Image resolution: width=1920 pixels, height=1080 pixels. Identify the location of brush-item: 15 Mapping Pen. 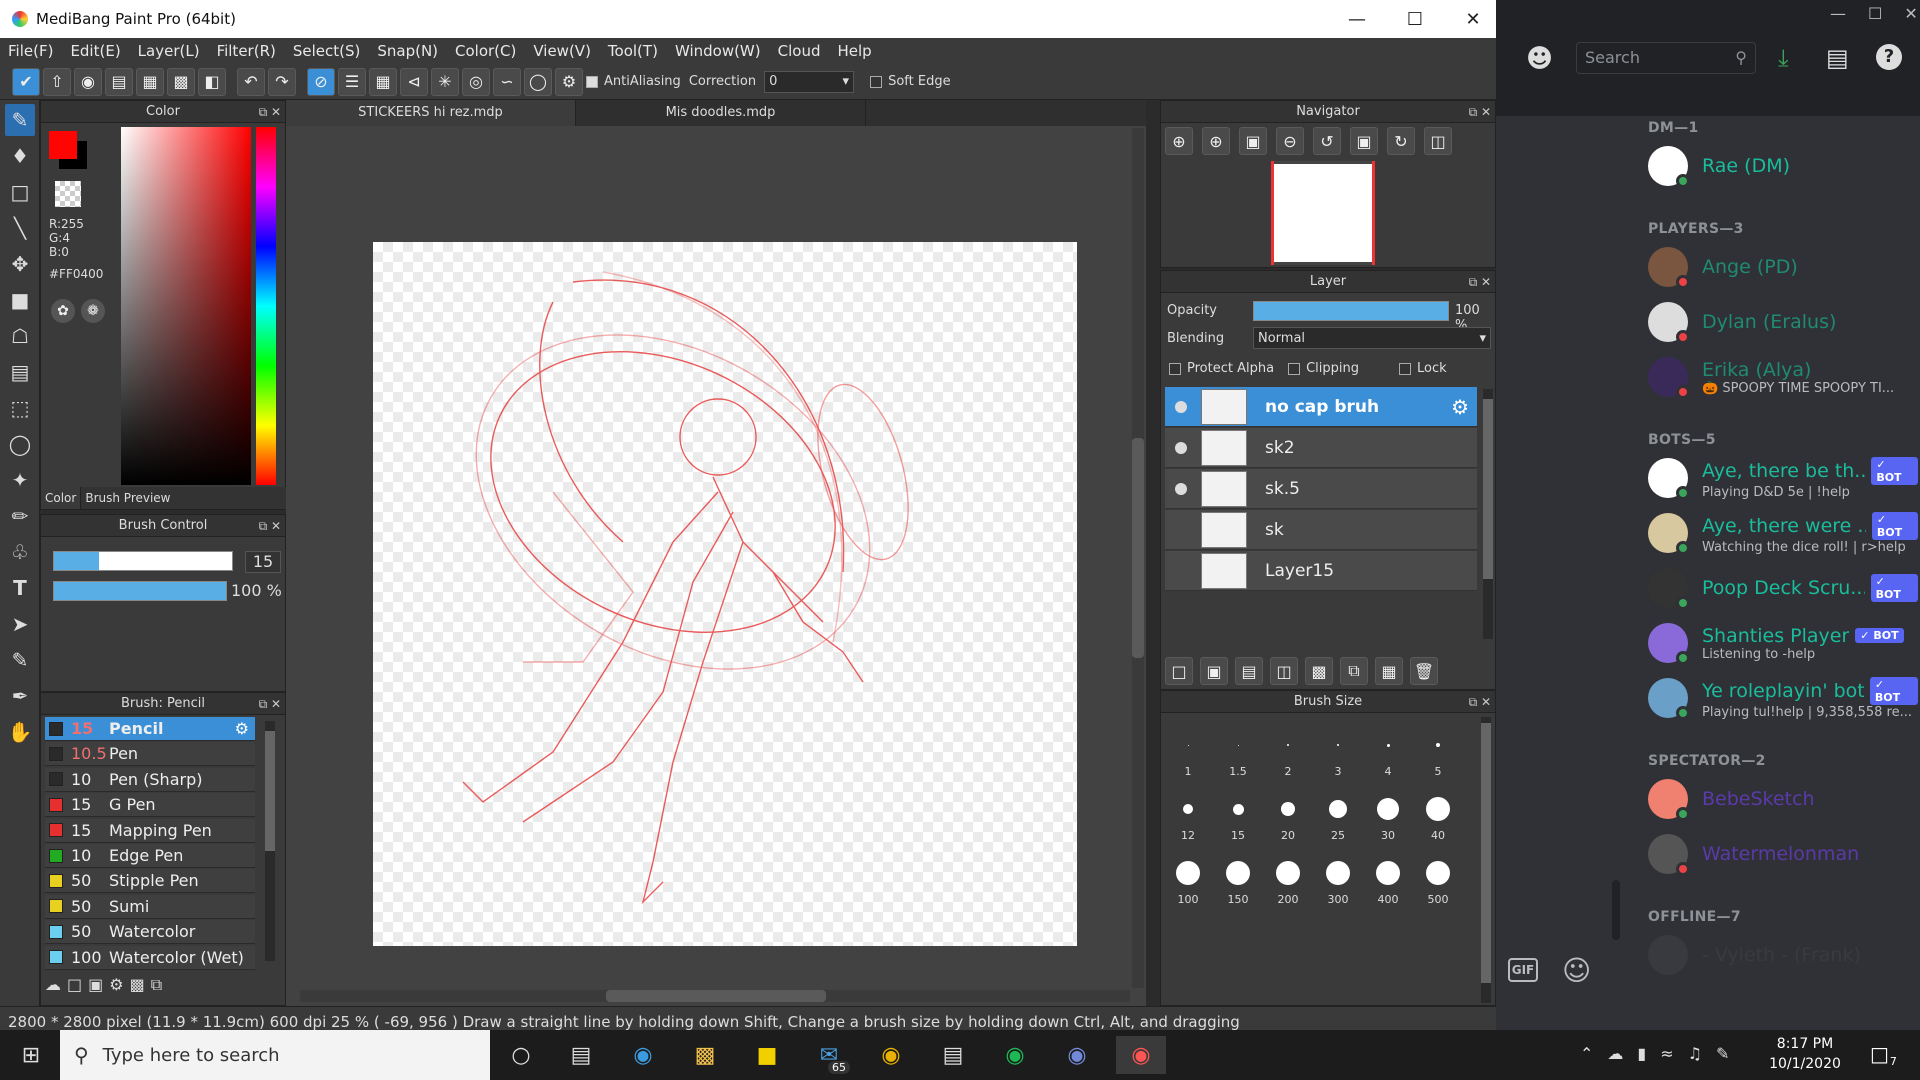
(150, 830).